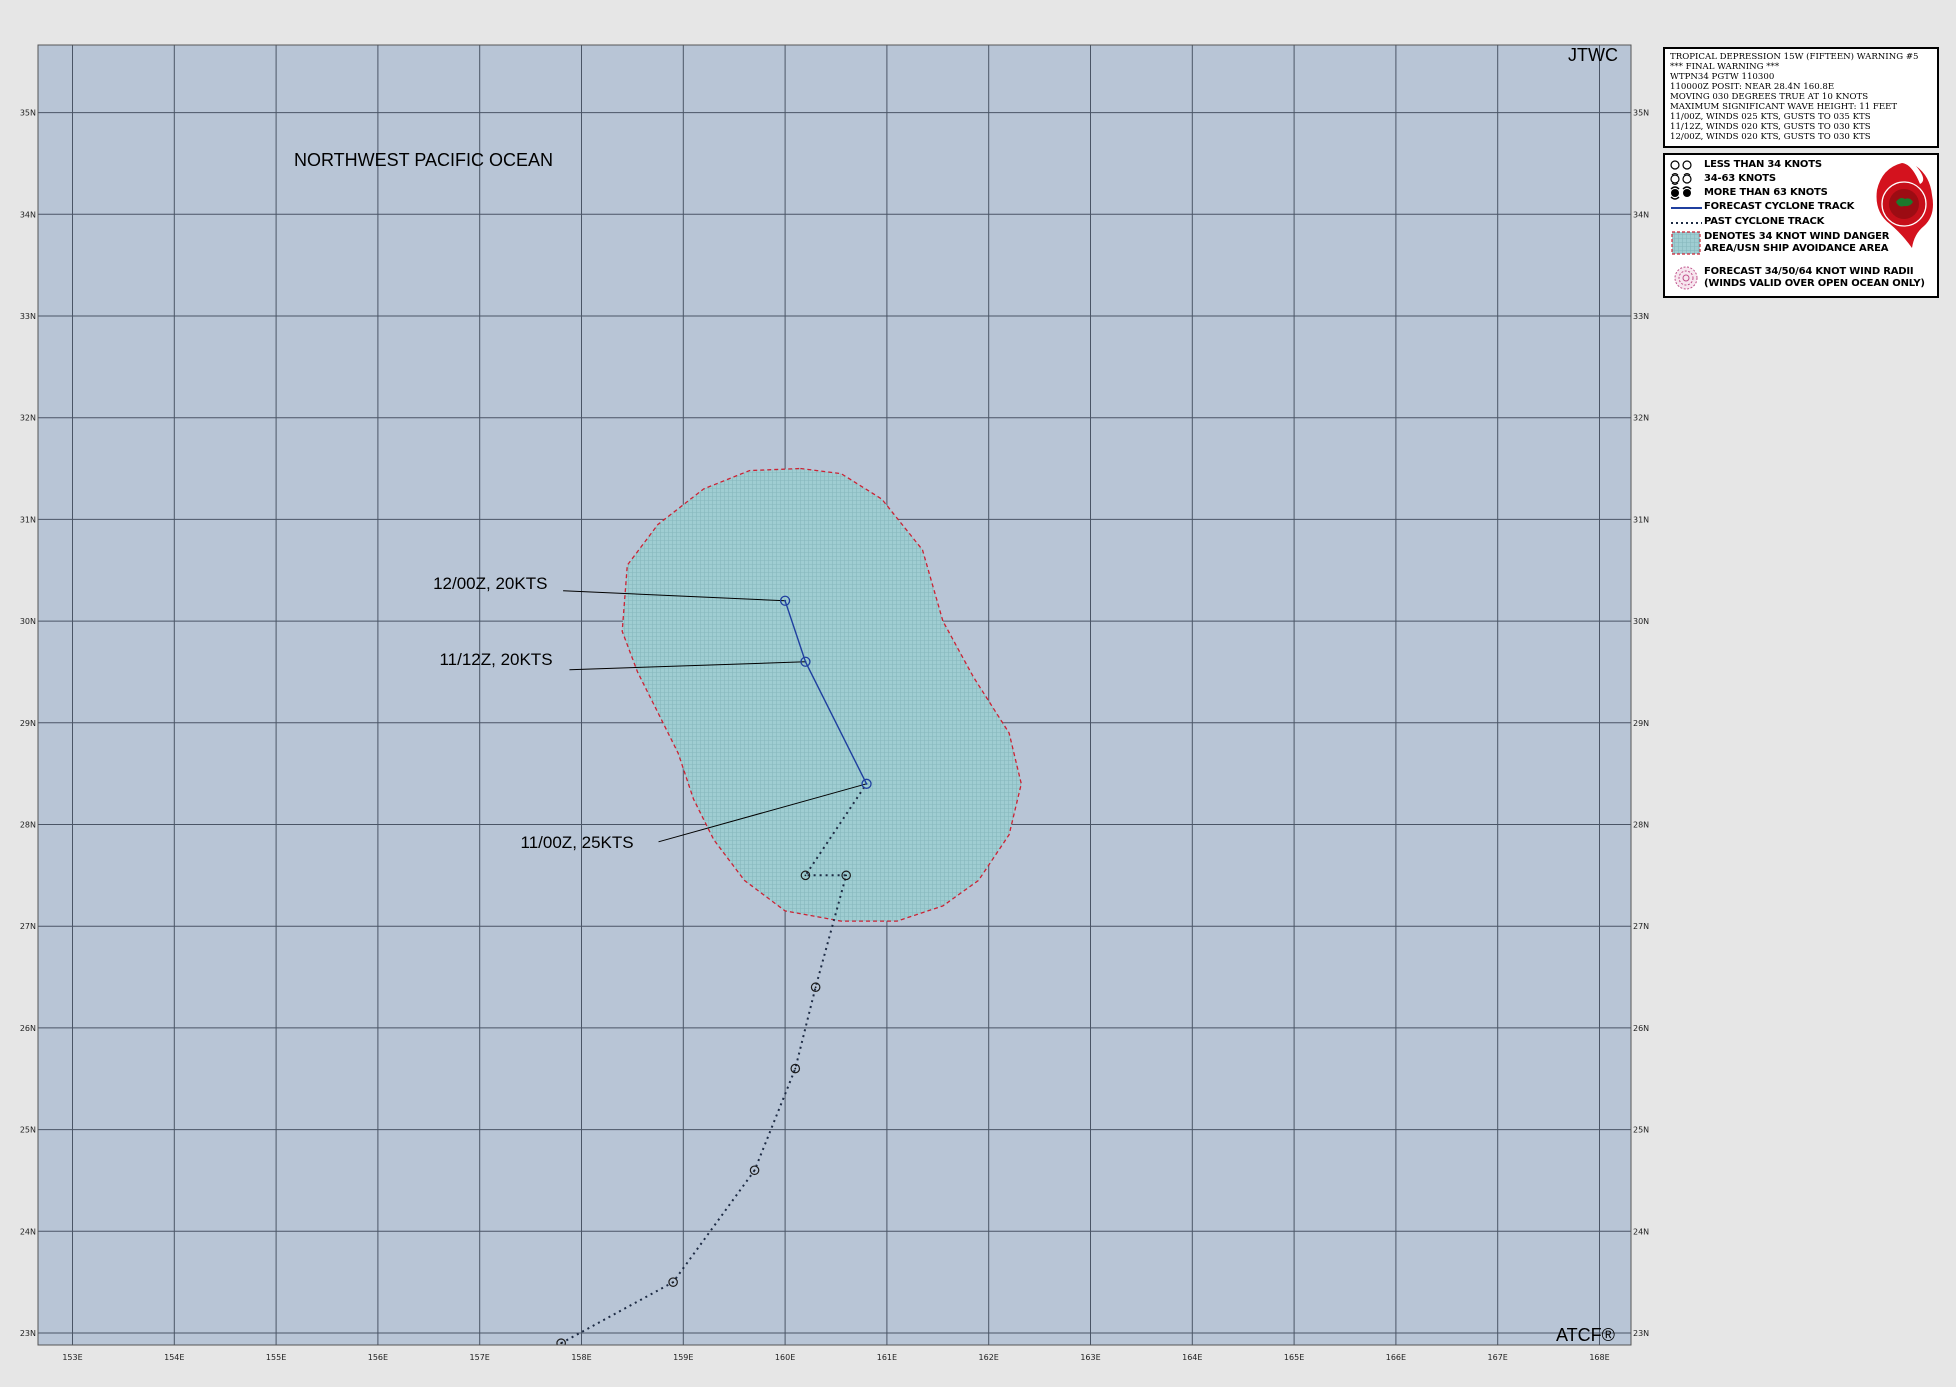  Describe the element at coordinates (1796, 248) in the screenshot. I see `legend-label: AREA/USN SHIP AVOIDANCE AREA` at that location.